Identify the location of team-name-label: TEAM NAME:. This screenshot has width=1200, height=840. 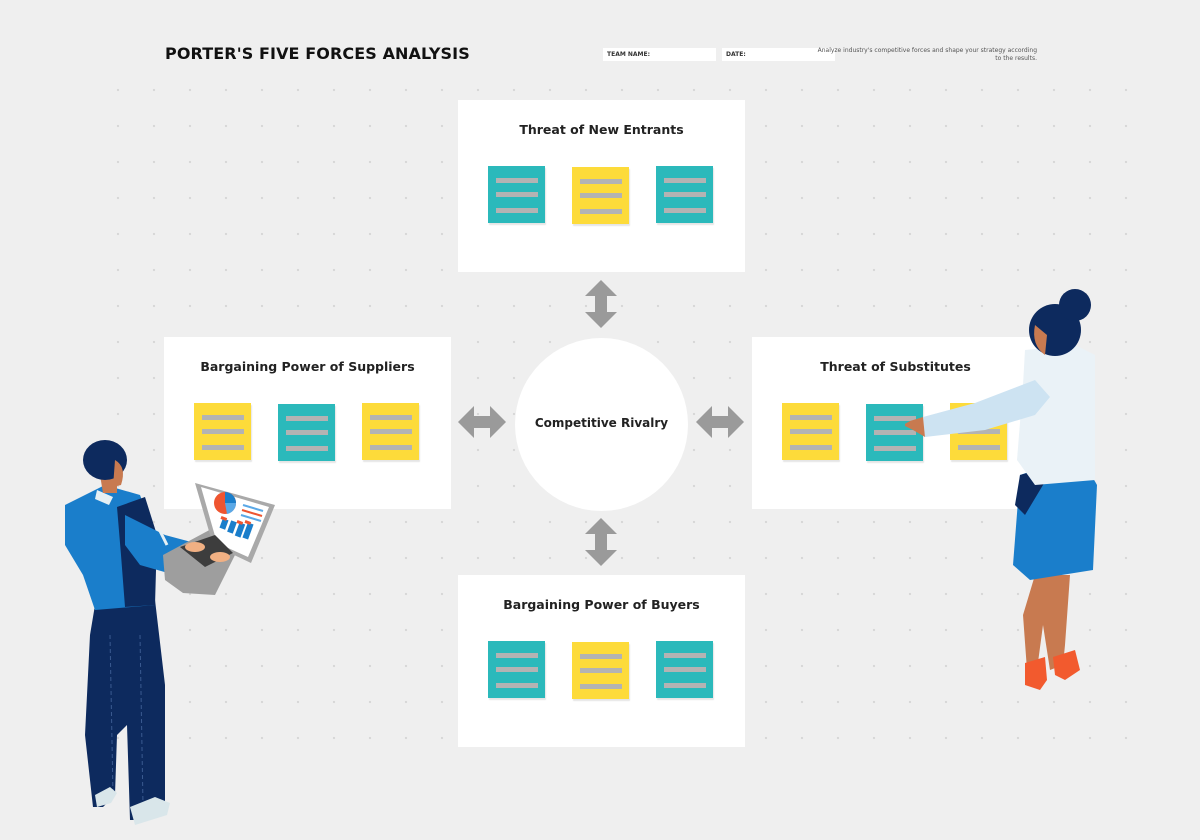
(629, 54).